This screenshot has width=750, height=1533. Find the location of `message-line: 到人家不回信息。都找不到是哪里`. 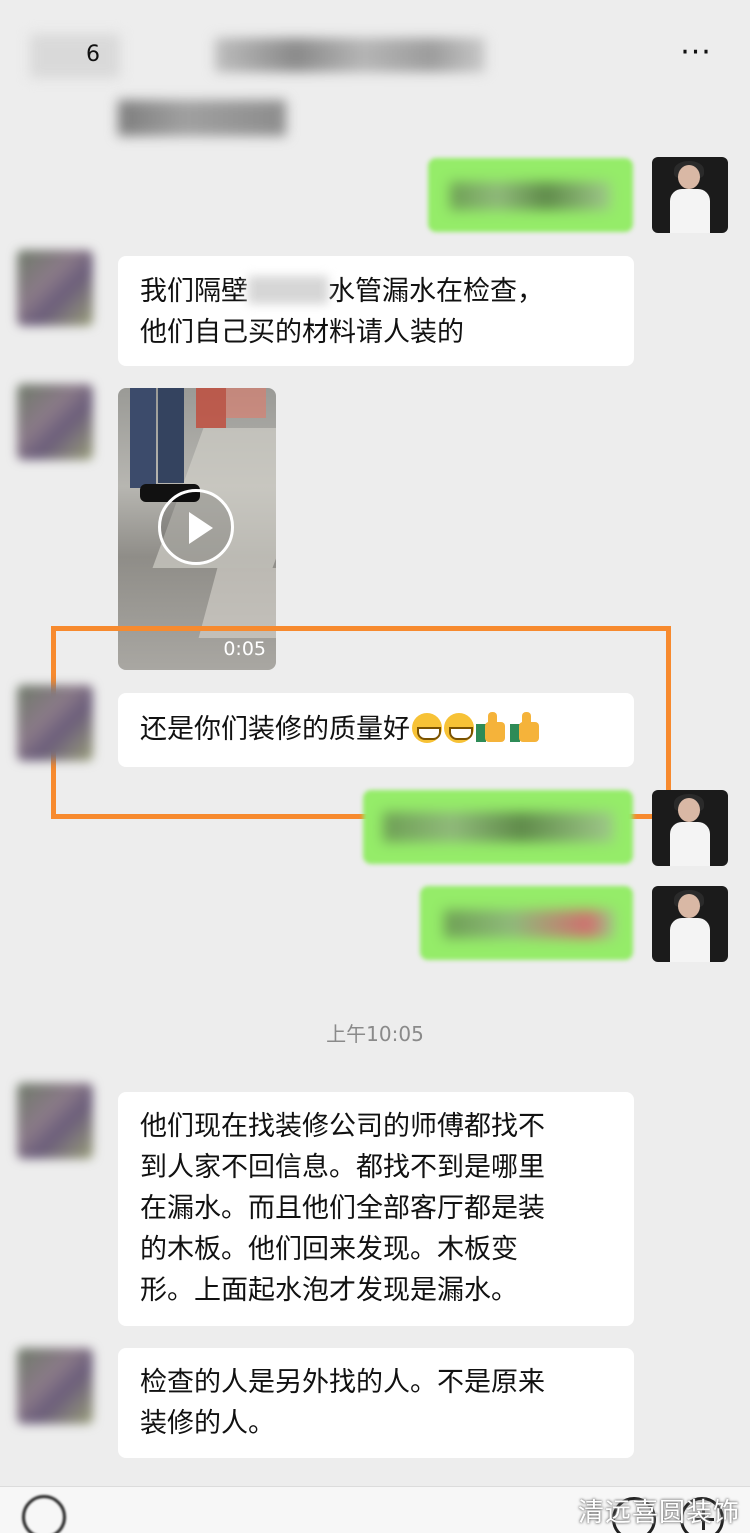

message-line: 到人家不回信息。都找不到是哪里 is located at coordinates (342, 1167).